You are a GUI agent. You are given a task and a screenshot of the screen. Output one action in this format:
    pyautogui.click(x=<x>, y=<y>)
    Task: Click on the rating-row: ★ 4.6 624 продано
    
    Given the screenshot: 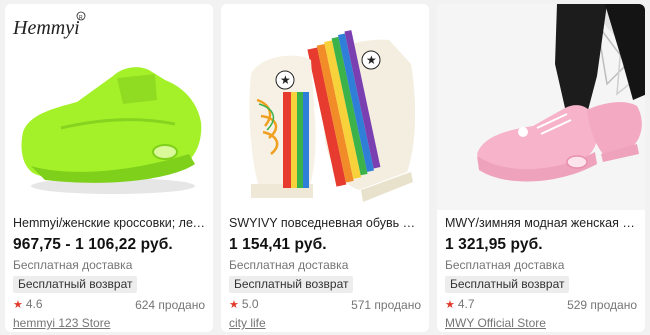 What is the action you would take?
    pyautogui.click(x=109, y=305)
    